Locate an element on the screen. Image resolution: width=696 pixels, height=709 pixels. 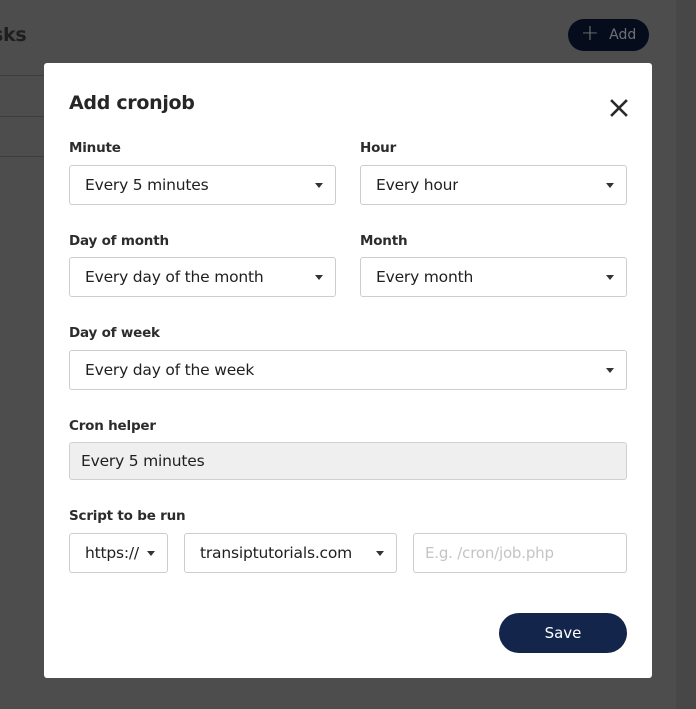
day-of-week-select-value: Every day of the week is located at coordinates (170, 370).